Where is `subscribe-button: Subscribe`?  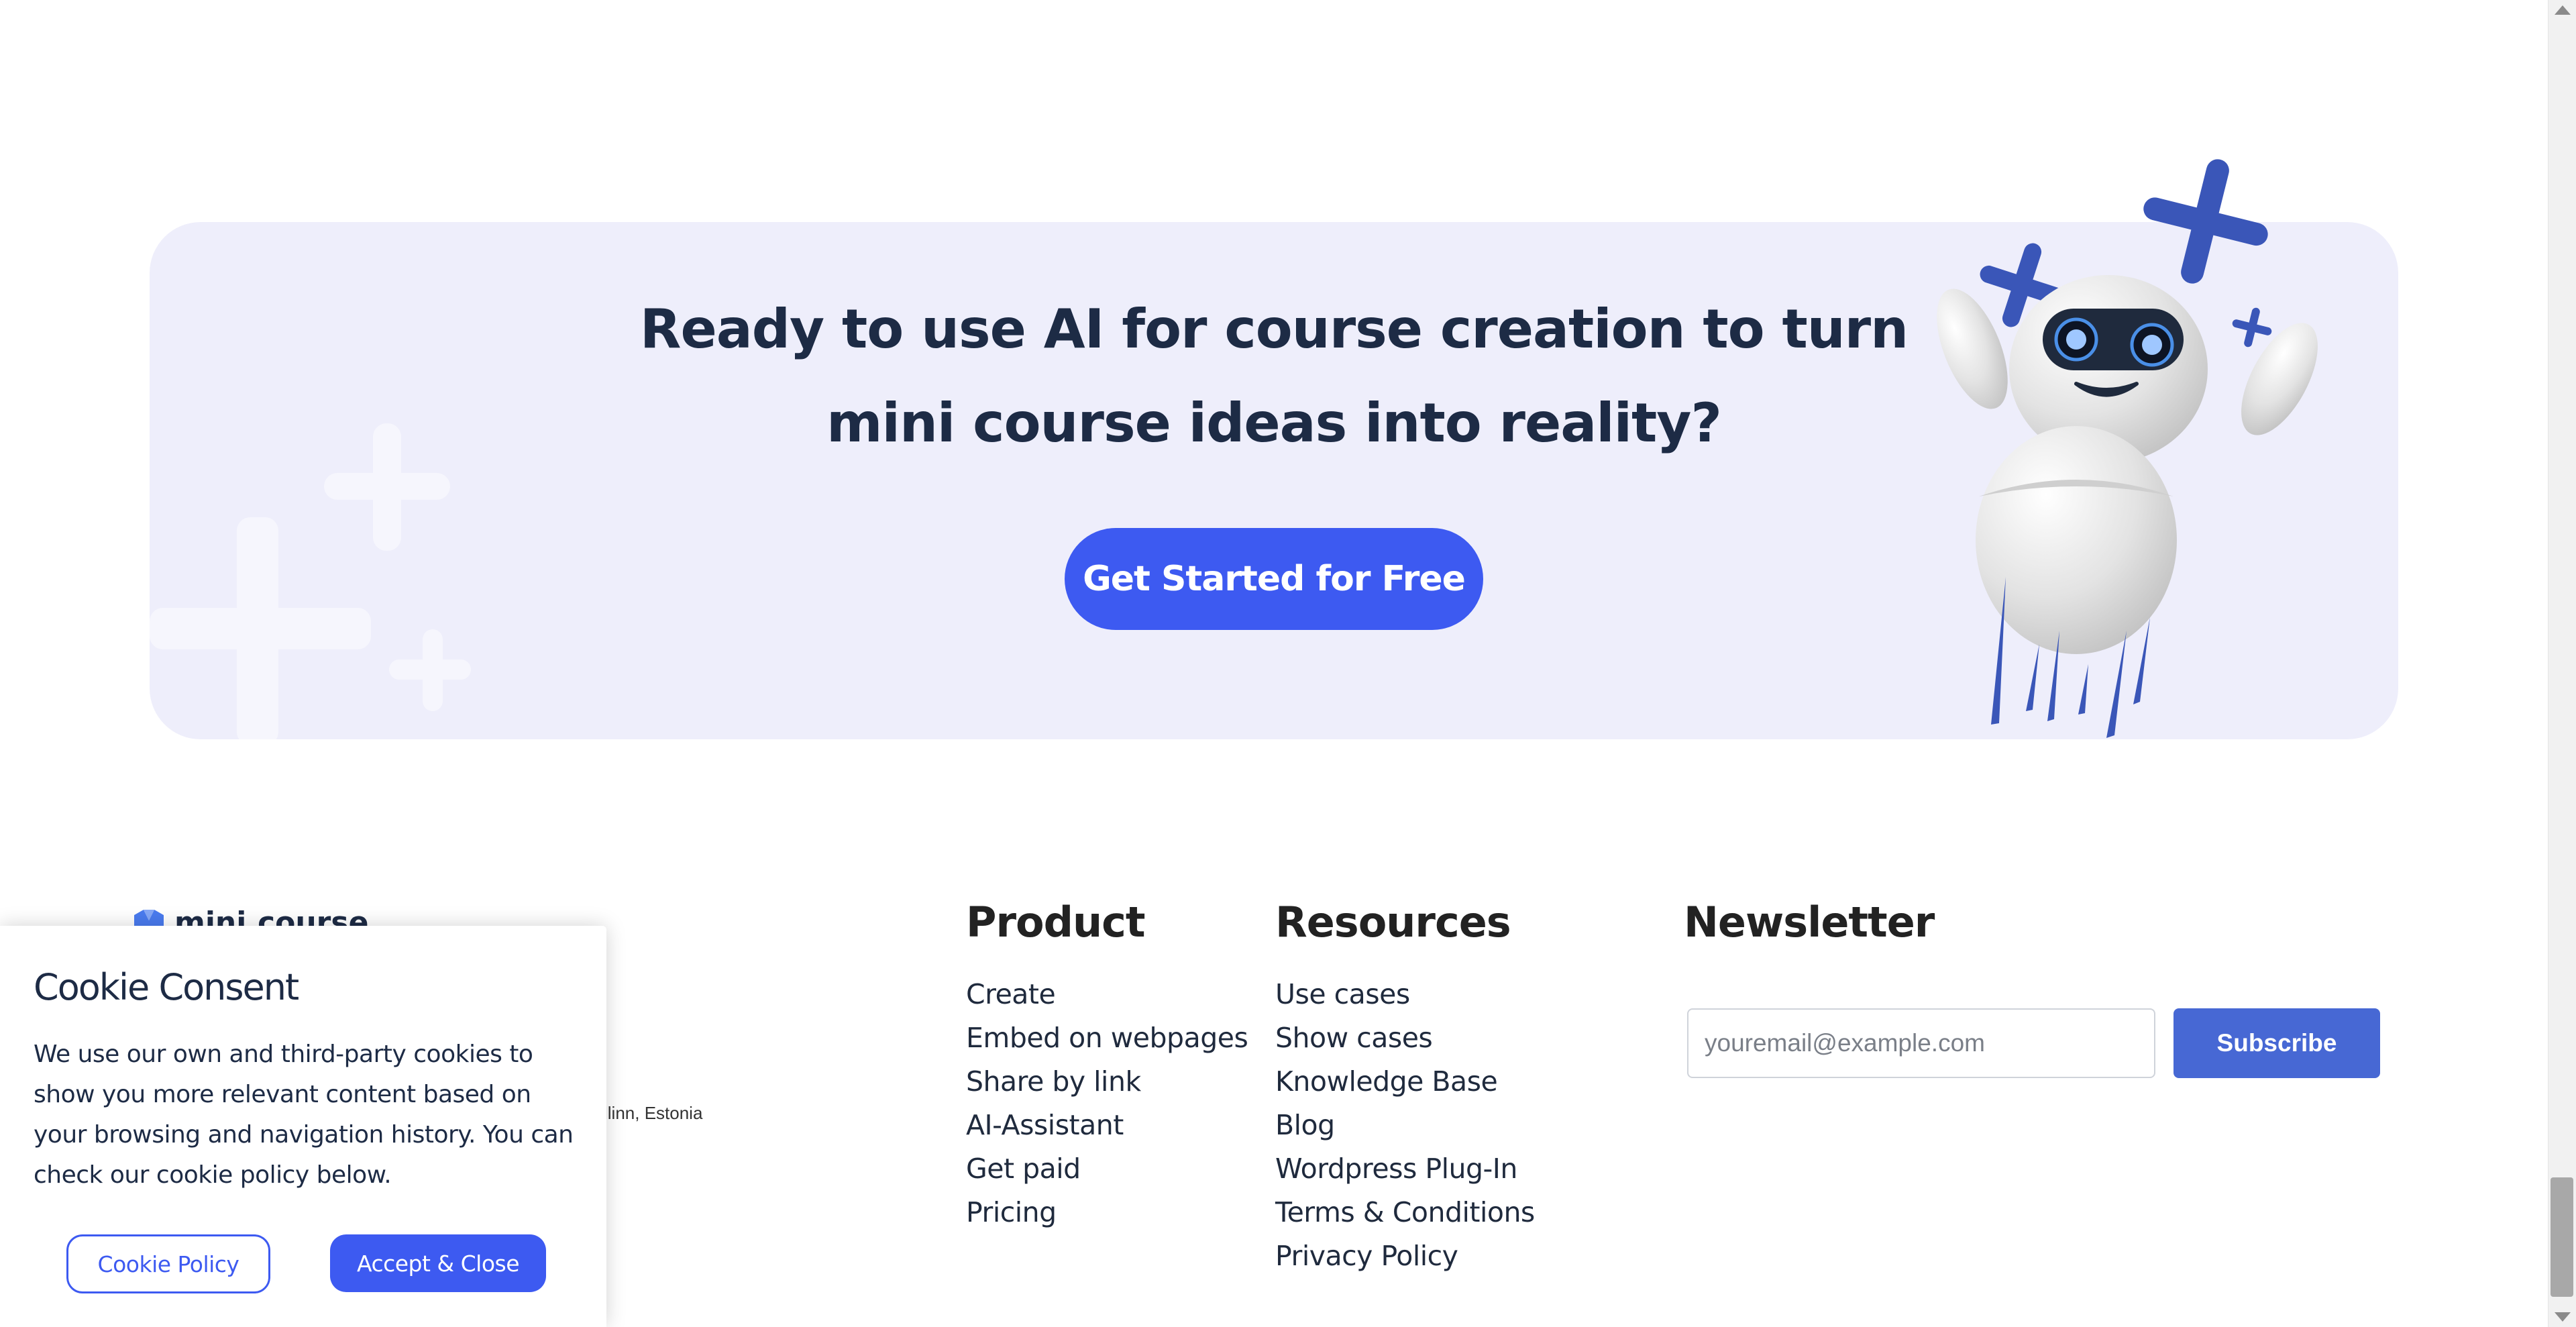
subscribe-button: Subscribe is located at coordinates (2277, 1043).